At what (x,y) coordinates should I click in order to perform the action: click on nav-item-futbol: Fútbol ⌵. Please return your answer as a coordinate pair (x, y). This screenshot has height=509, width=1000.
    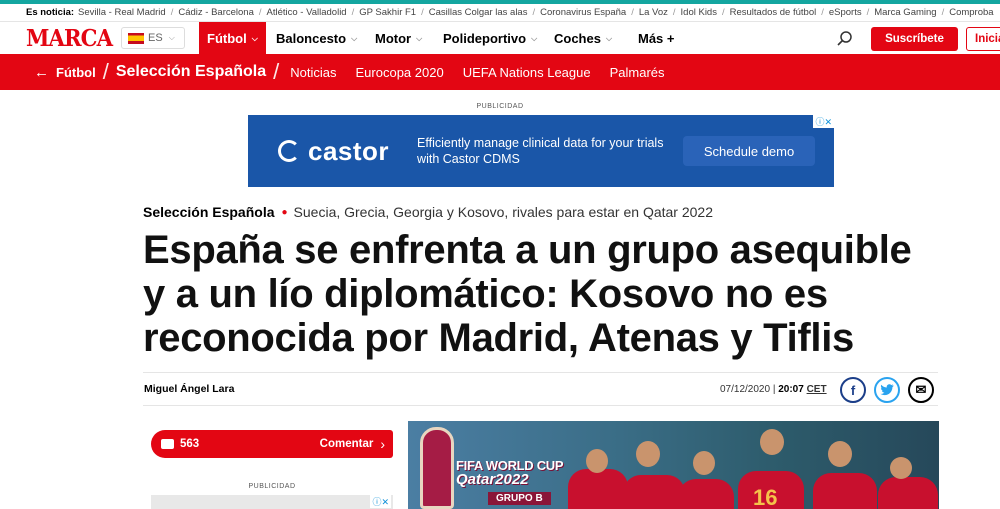
    Looking at the image, I should click on (232, 38).